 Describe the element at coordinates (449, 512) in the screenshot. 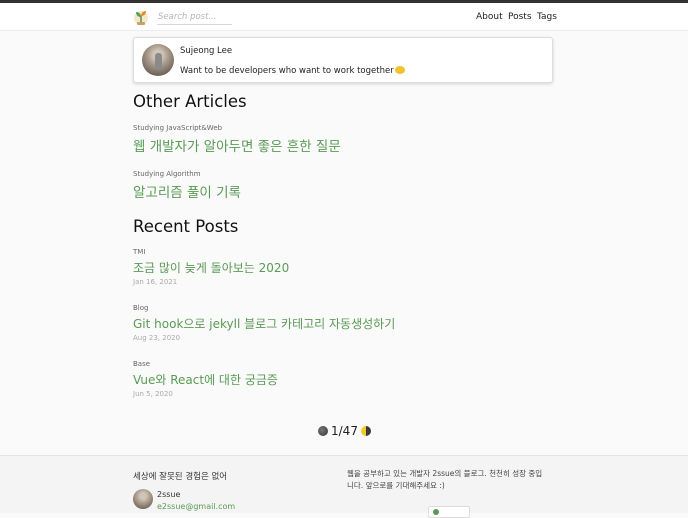

I see `footer-widget` at that location.